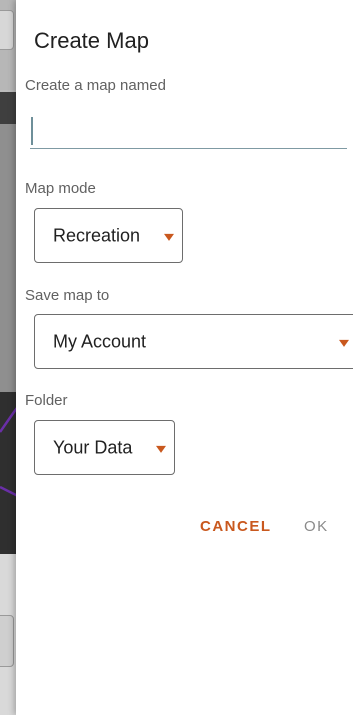  I want to click on map-mode-select: Recreation, so click(108, 235).